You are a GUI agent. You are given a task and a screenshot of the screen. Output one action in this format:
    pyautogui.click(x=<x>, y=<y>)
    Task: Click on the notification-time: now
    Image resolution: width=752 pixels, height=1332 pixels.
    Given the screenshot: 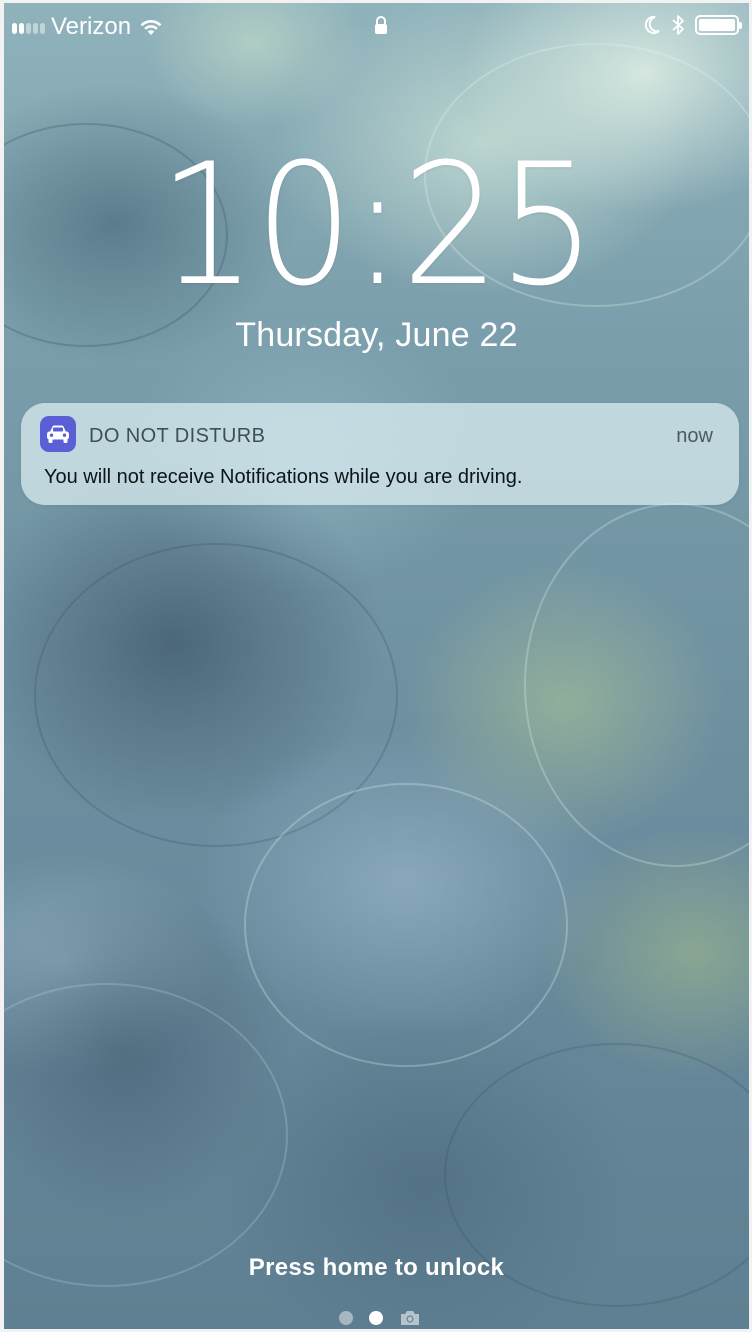 What is the action you would take?
    pyautogui.click(x=694, y=436)
    